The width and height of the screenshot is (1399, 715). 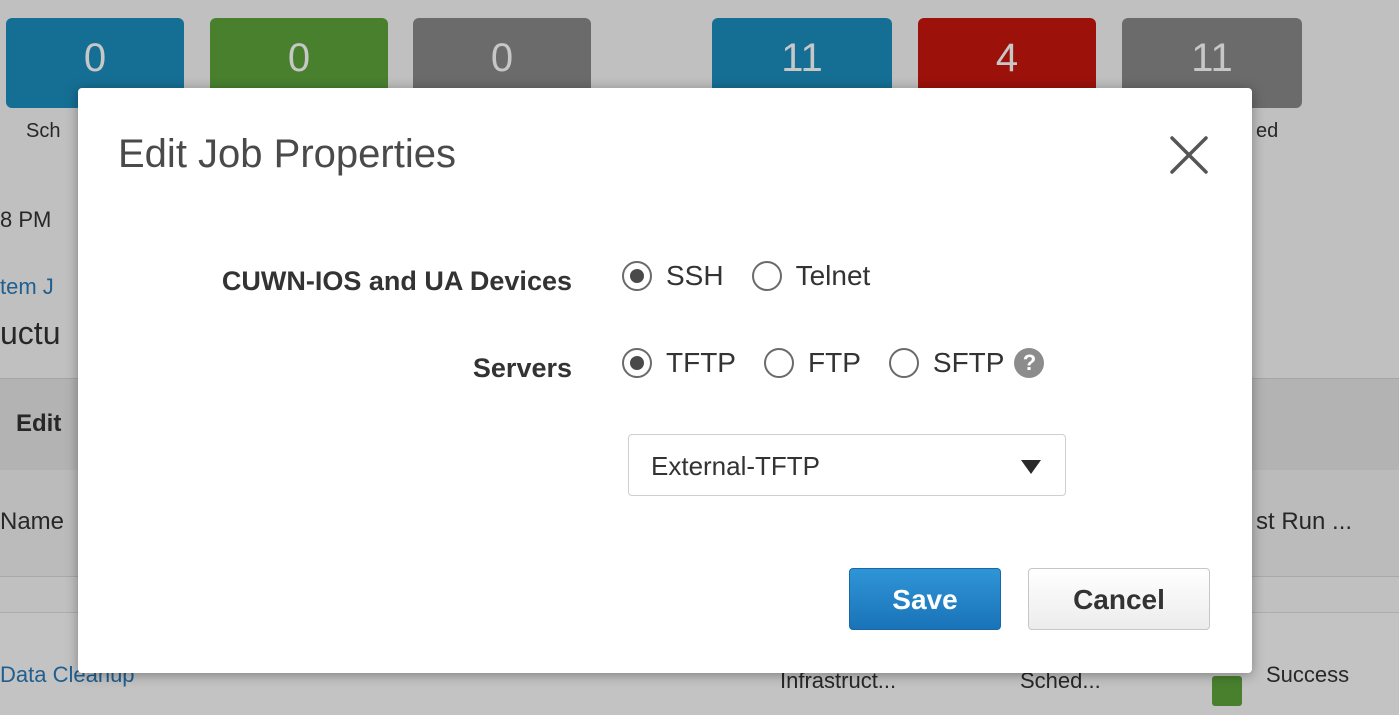 What do you see at coordinates (766, 276) in the screenshot?
I see `radio-telnet-circle` at bounding box center [766, 276].